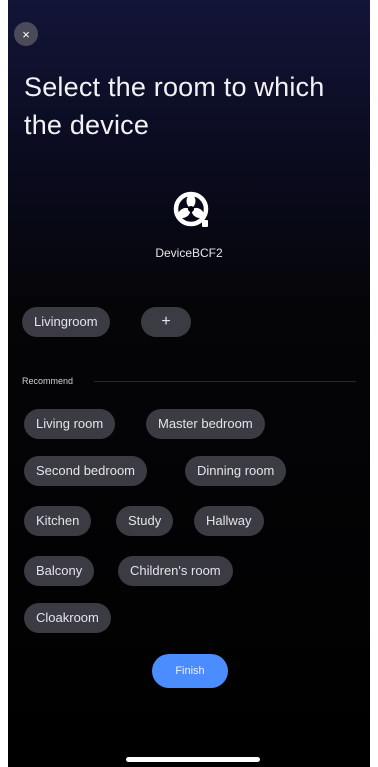 The image size is (378, 767). What do you see at coordinates (190, 671) in the screenshot?
I see `finish-button: Finish` at bounding box center [190, 671].